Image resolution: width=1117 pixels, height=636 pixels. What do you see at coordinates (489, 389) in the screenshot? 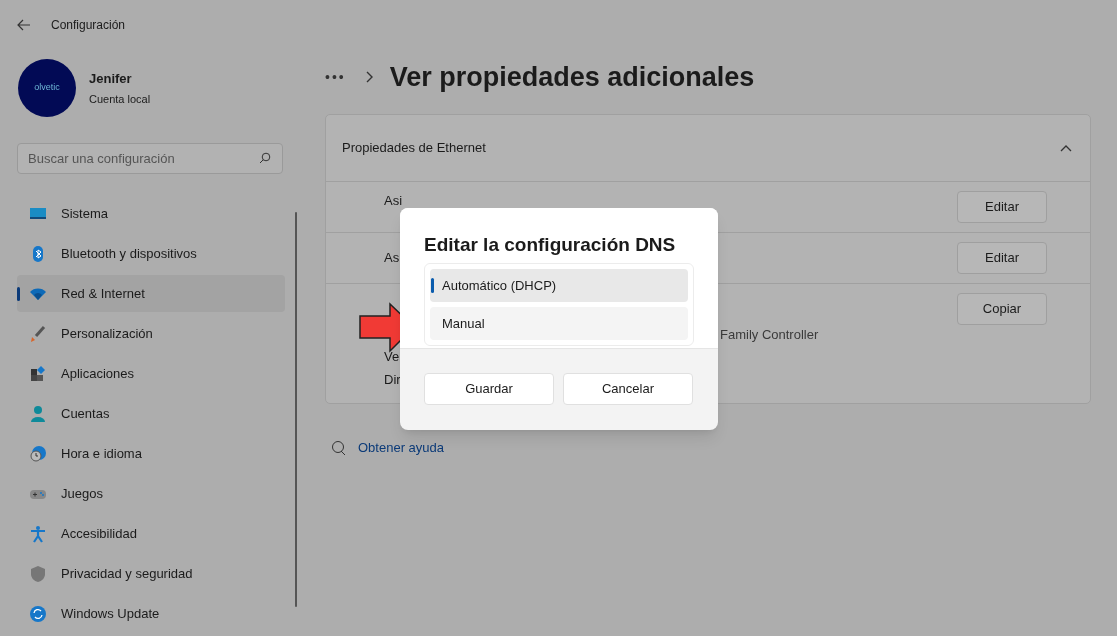
I see `dialog-button: Guardar` at bounding box center [489, 389].